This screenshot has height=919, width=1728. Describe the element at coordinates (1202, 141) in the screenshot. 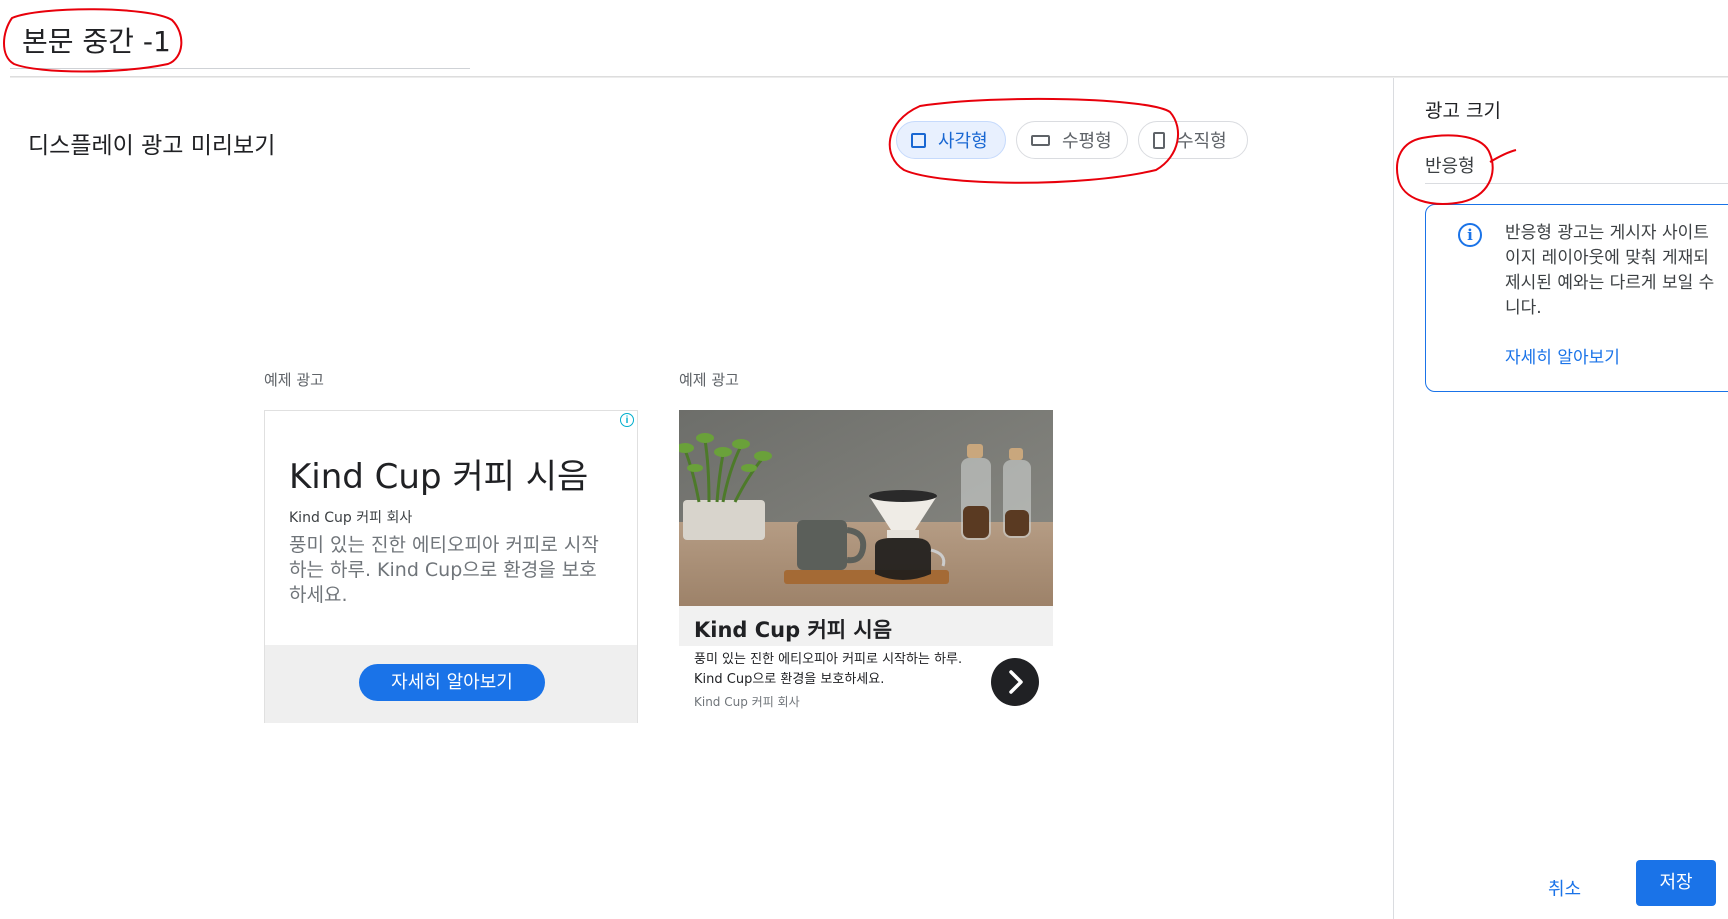

I see `shape-label: 수직형` at that location.